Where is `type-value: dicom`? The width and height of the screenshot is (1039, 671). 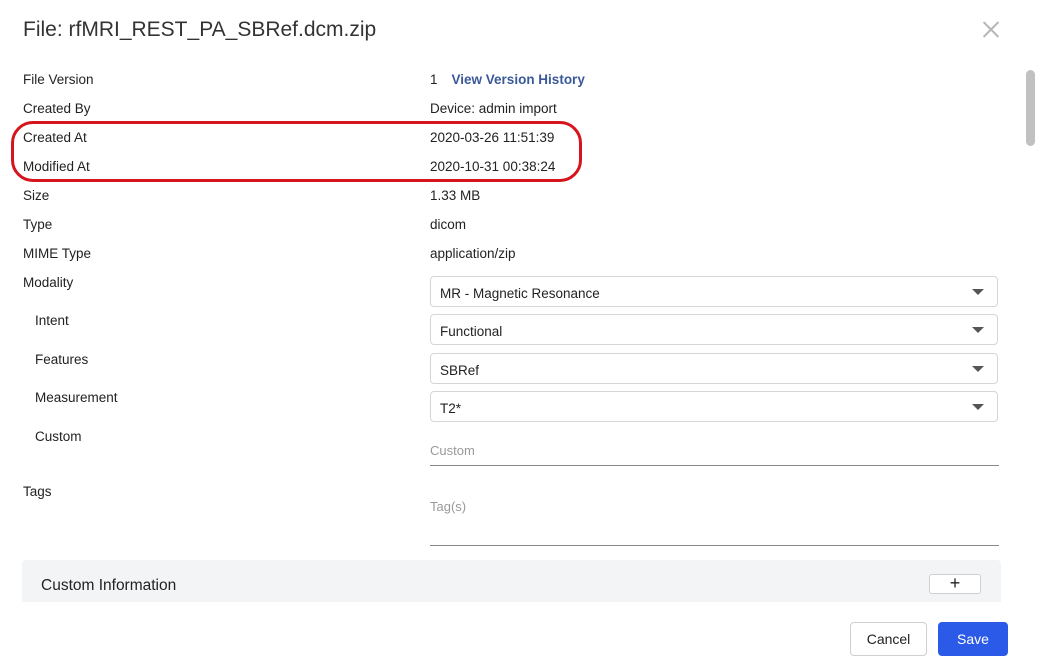 type-value: dicom is located at coordinates (448, 224).